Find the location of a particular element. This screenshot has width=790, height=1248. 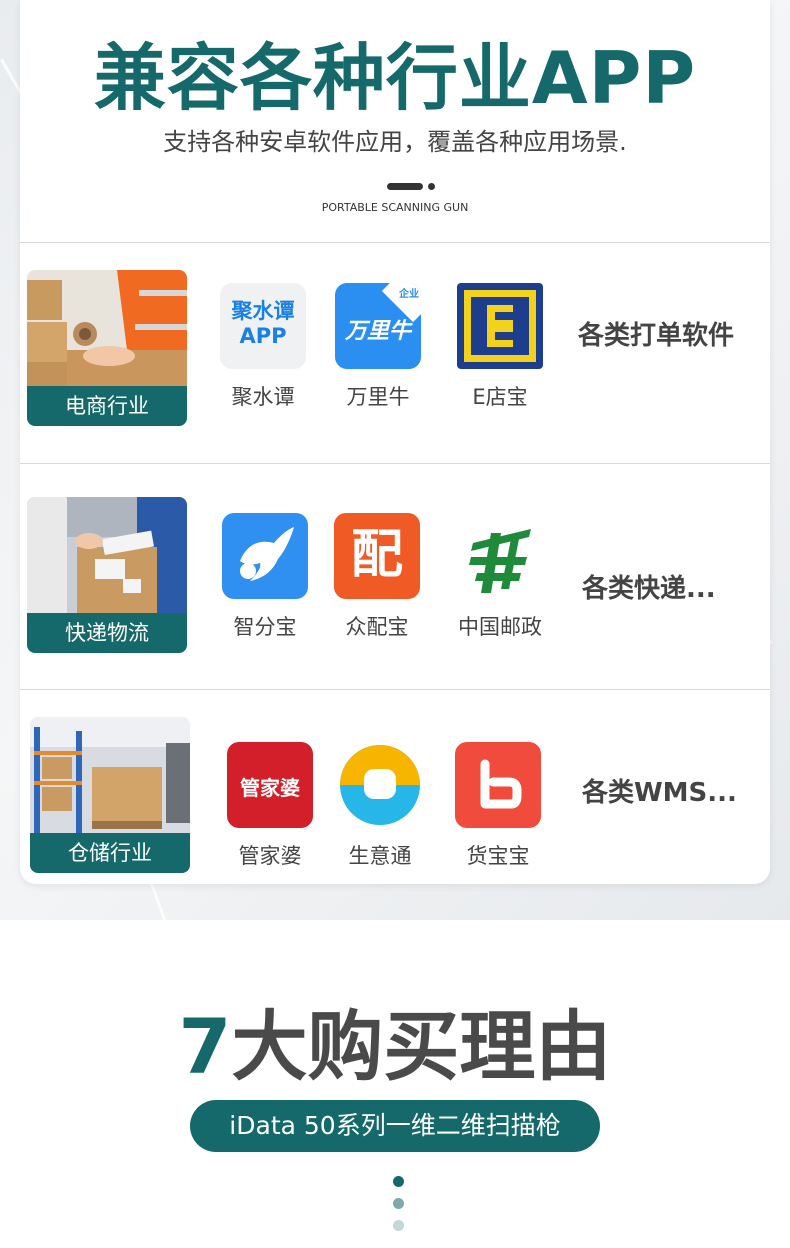

app-shengyitong: 生意通 is located at coordinates (380, 806).